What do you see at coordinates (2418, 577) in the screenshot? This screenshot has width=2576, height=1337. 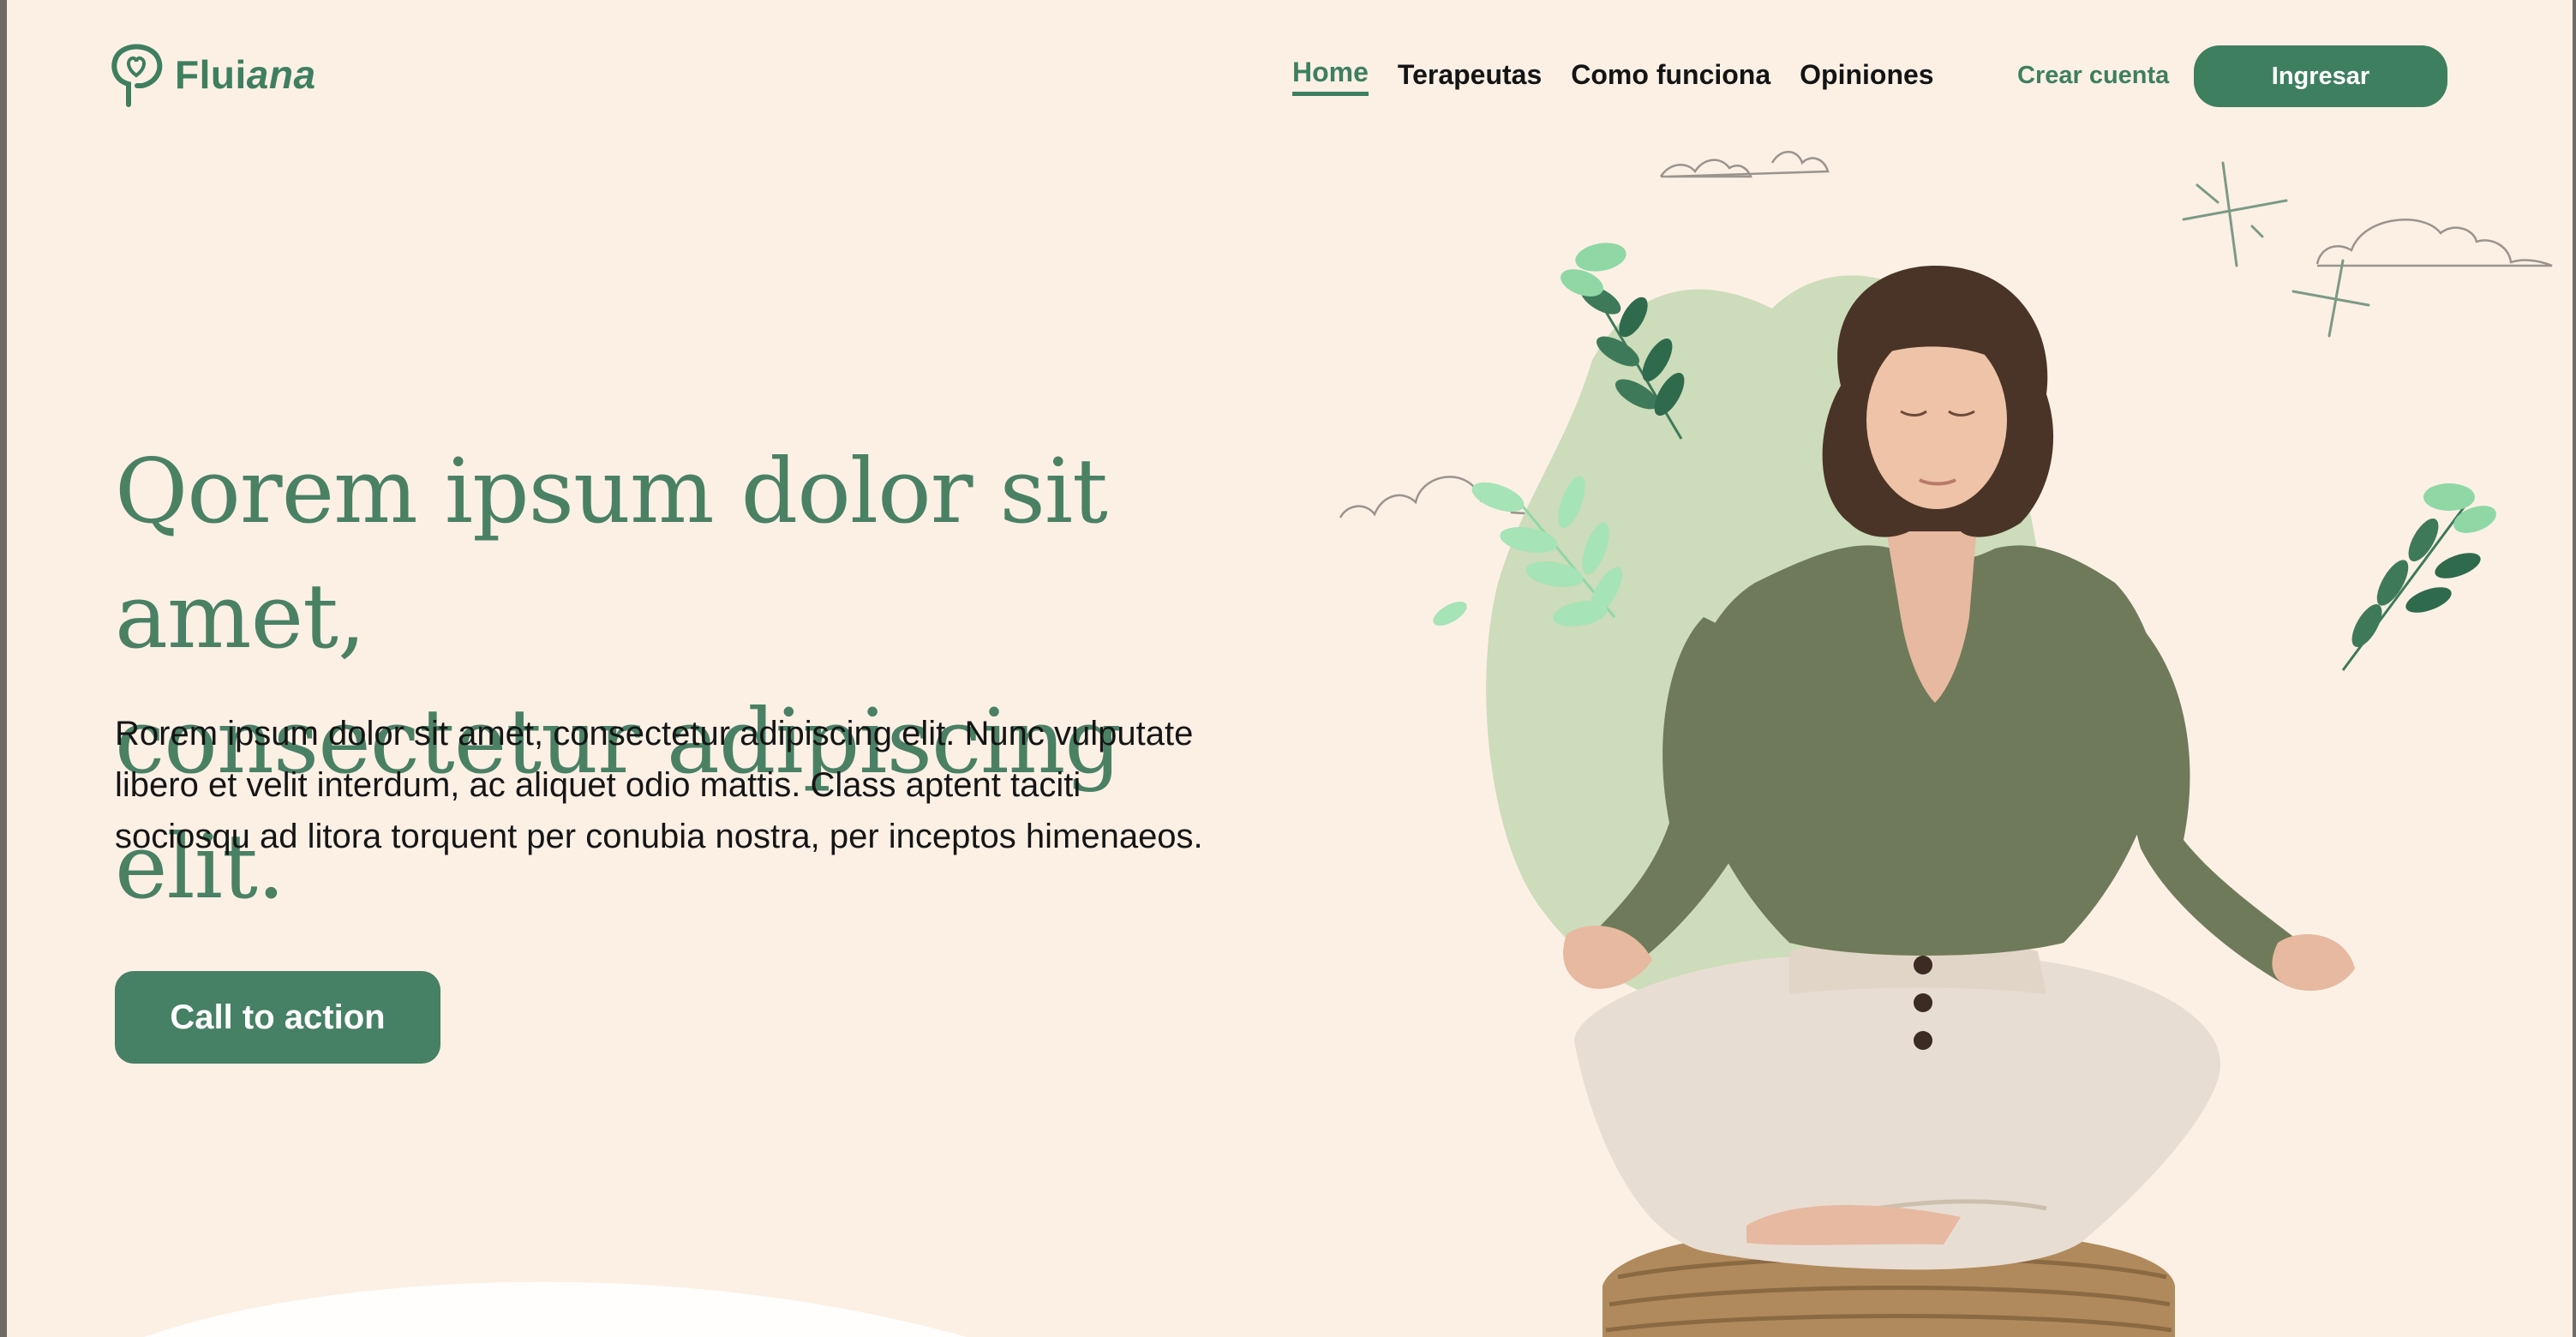 I see `leaf-sprig-icon` at bounding box center [2418, 577].